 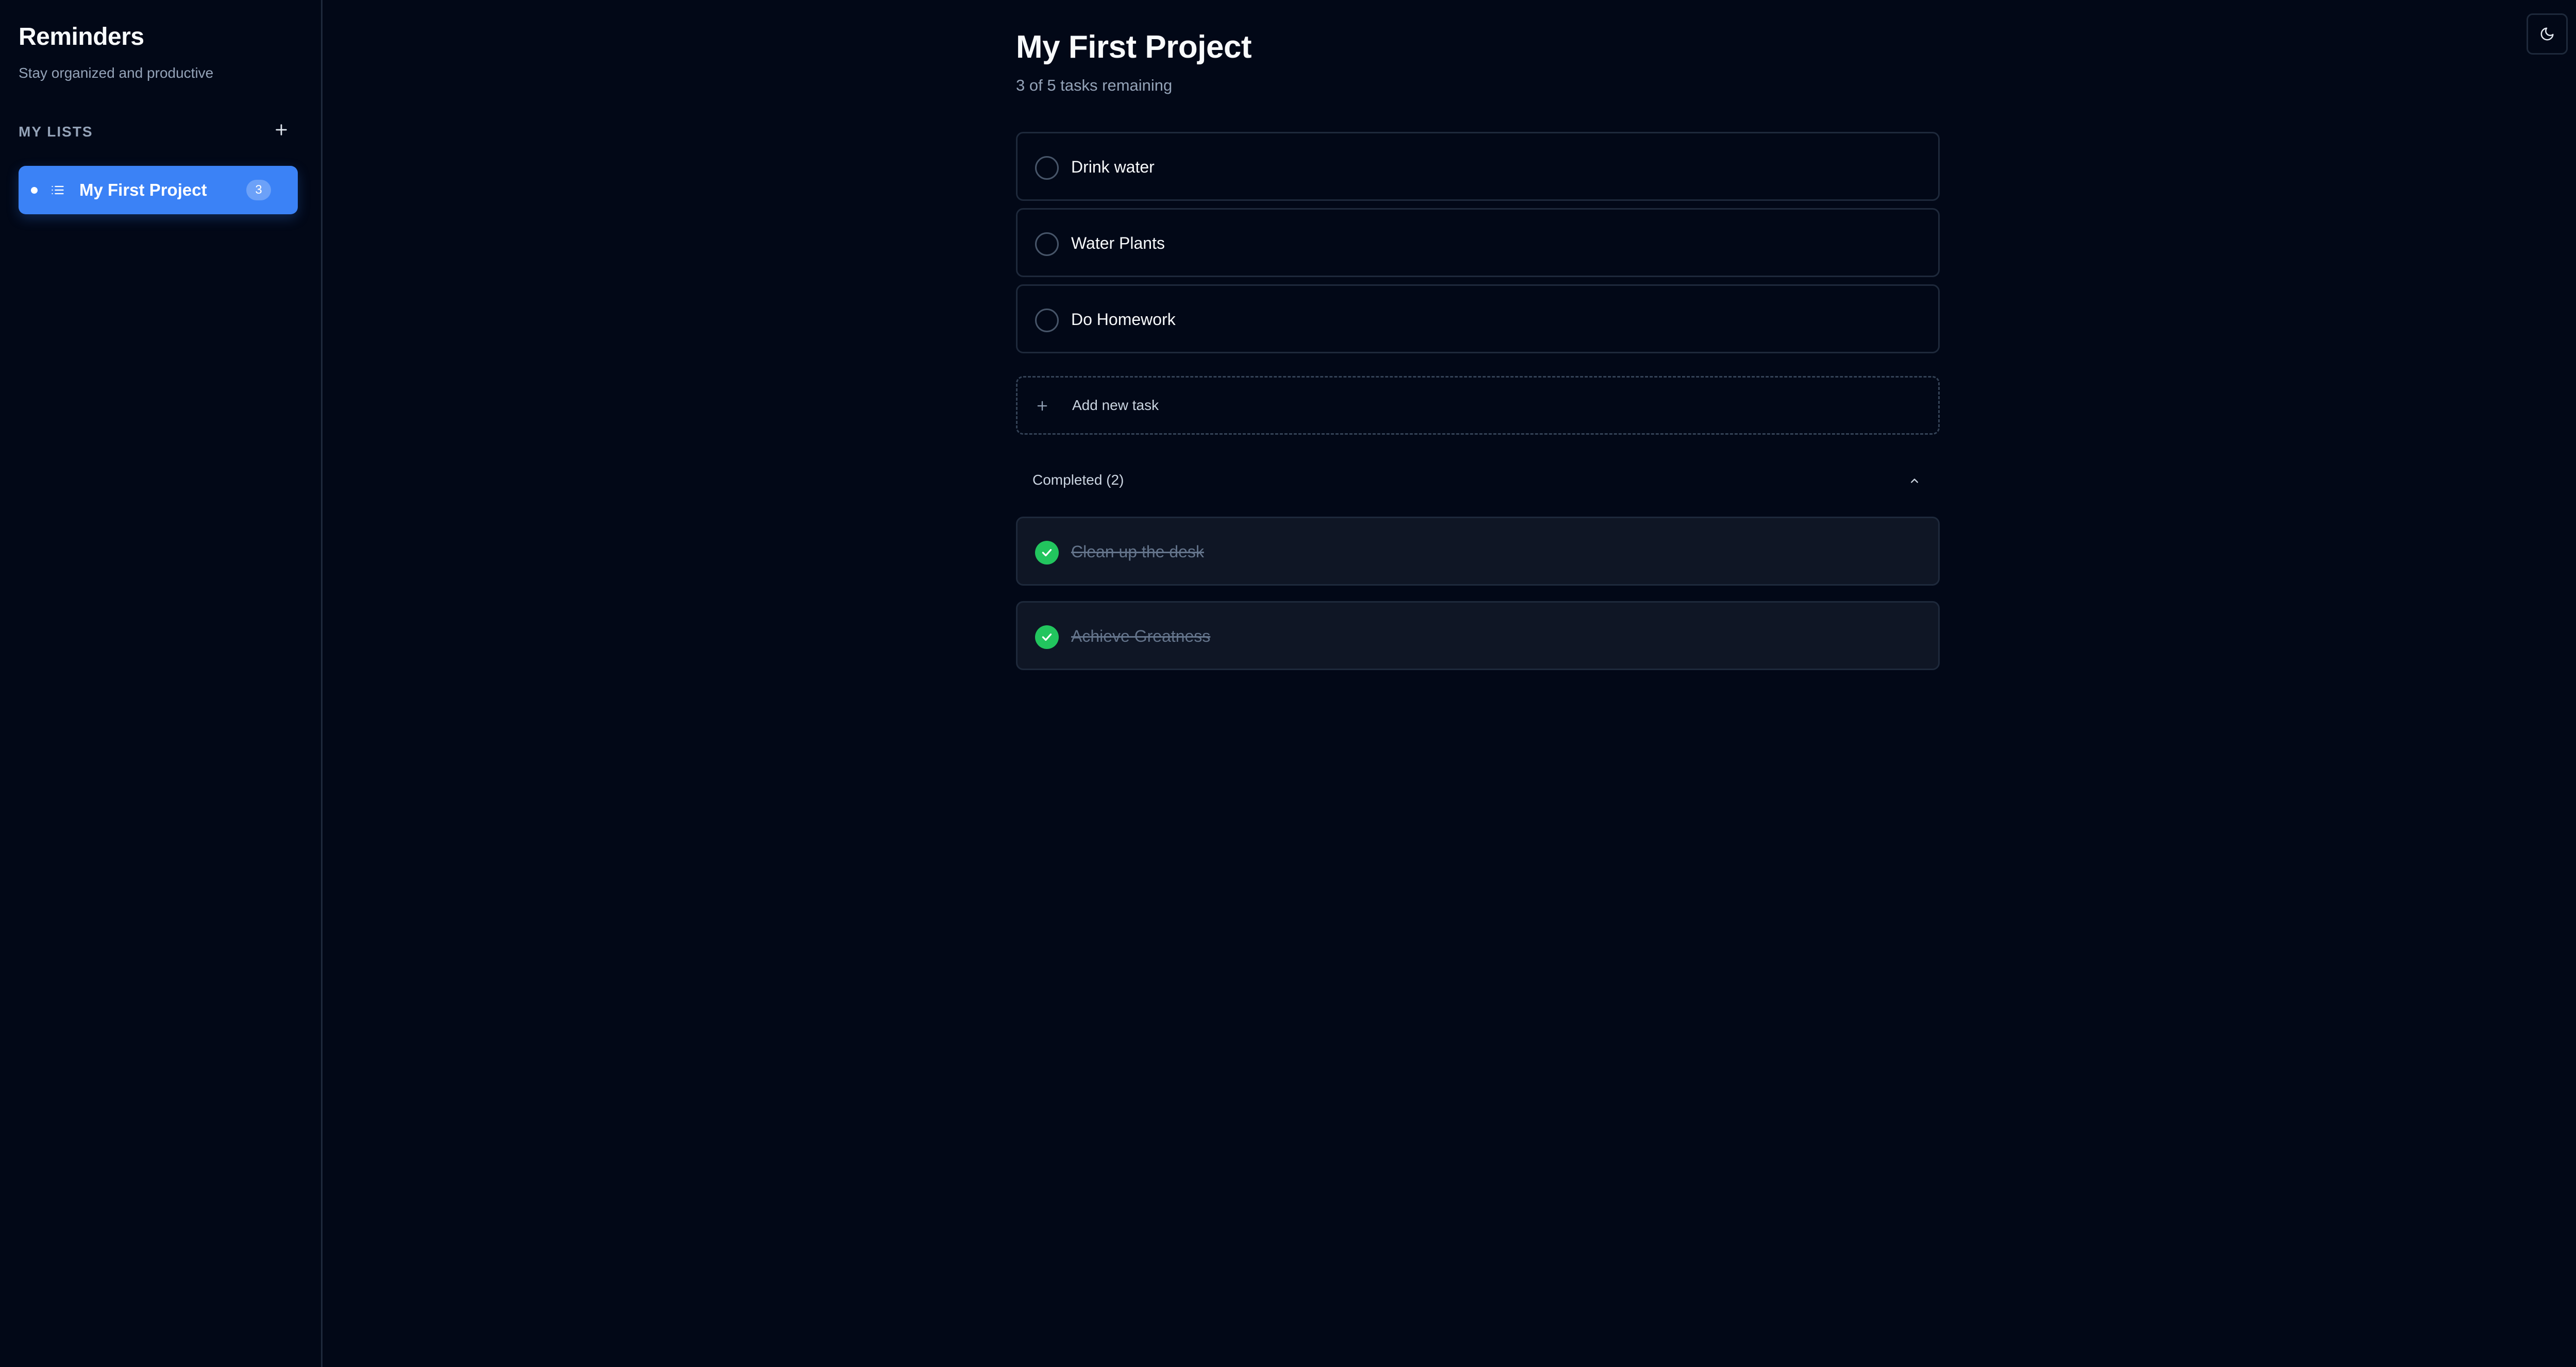 I want to click on theme-toggle-button, so click(x=2547, y=34).